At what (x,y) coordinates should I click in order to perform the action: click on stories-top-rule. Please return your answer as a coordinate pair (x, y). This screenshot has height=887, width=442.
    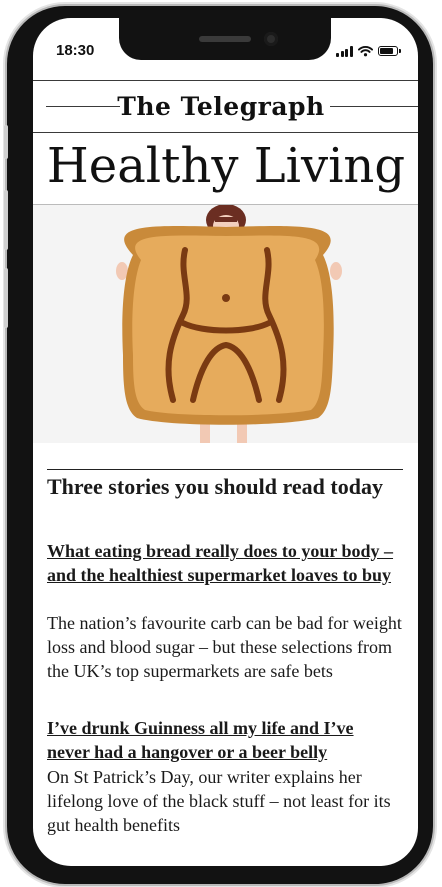
    Looking at the image, I should click on (225, 469).